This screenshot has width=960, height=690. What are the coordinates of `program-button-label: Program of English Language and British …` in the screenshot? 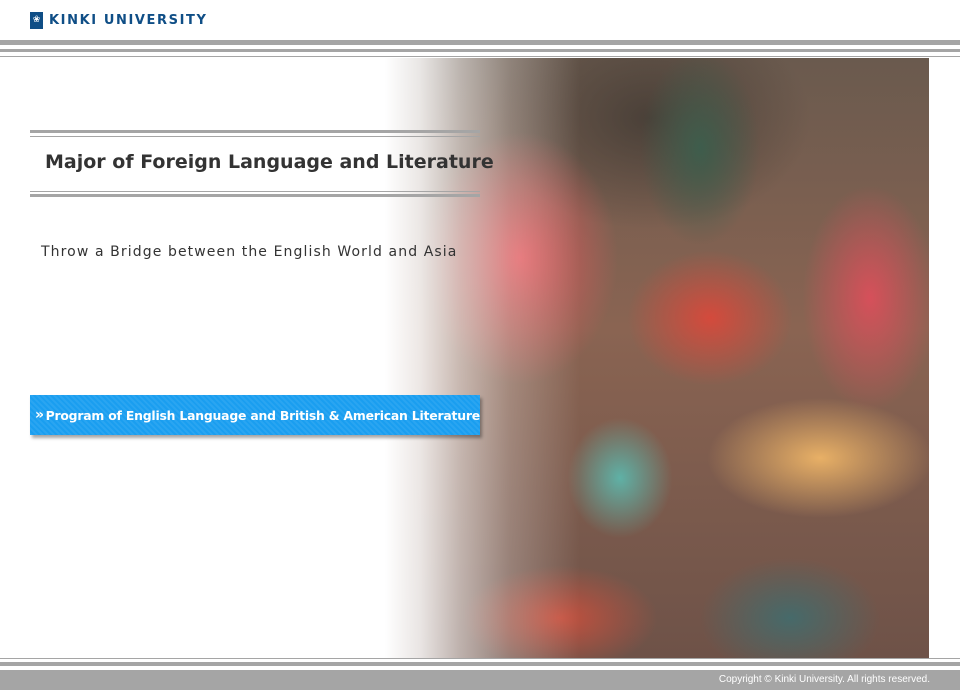 It's located at (263, 415).